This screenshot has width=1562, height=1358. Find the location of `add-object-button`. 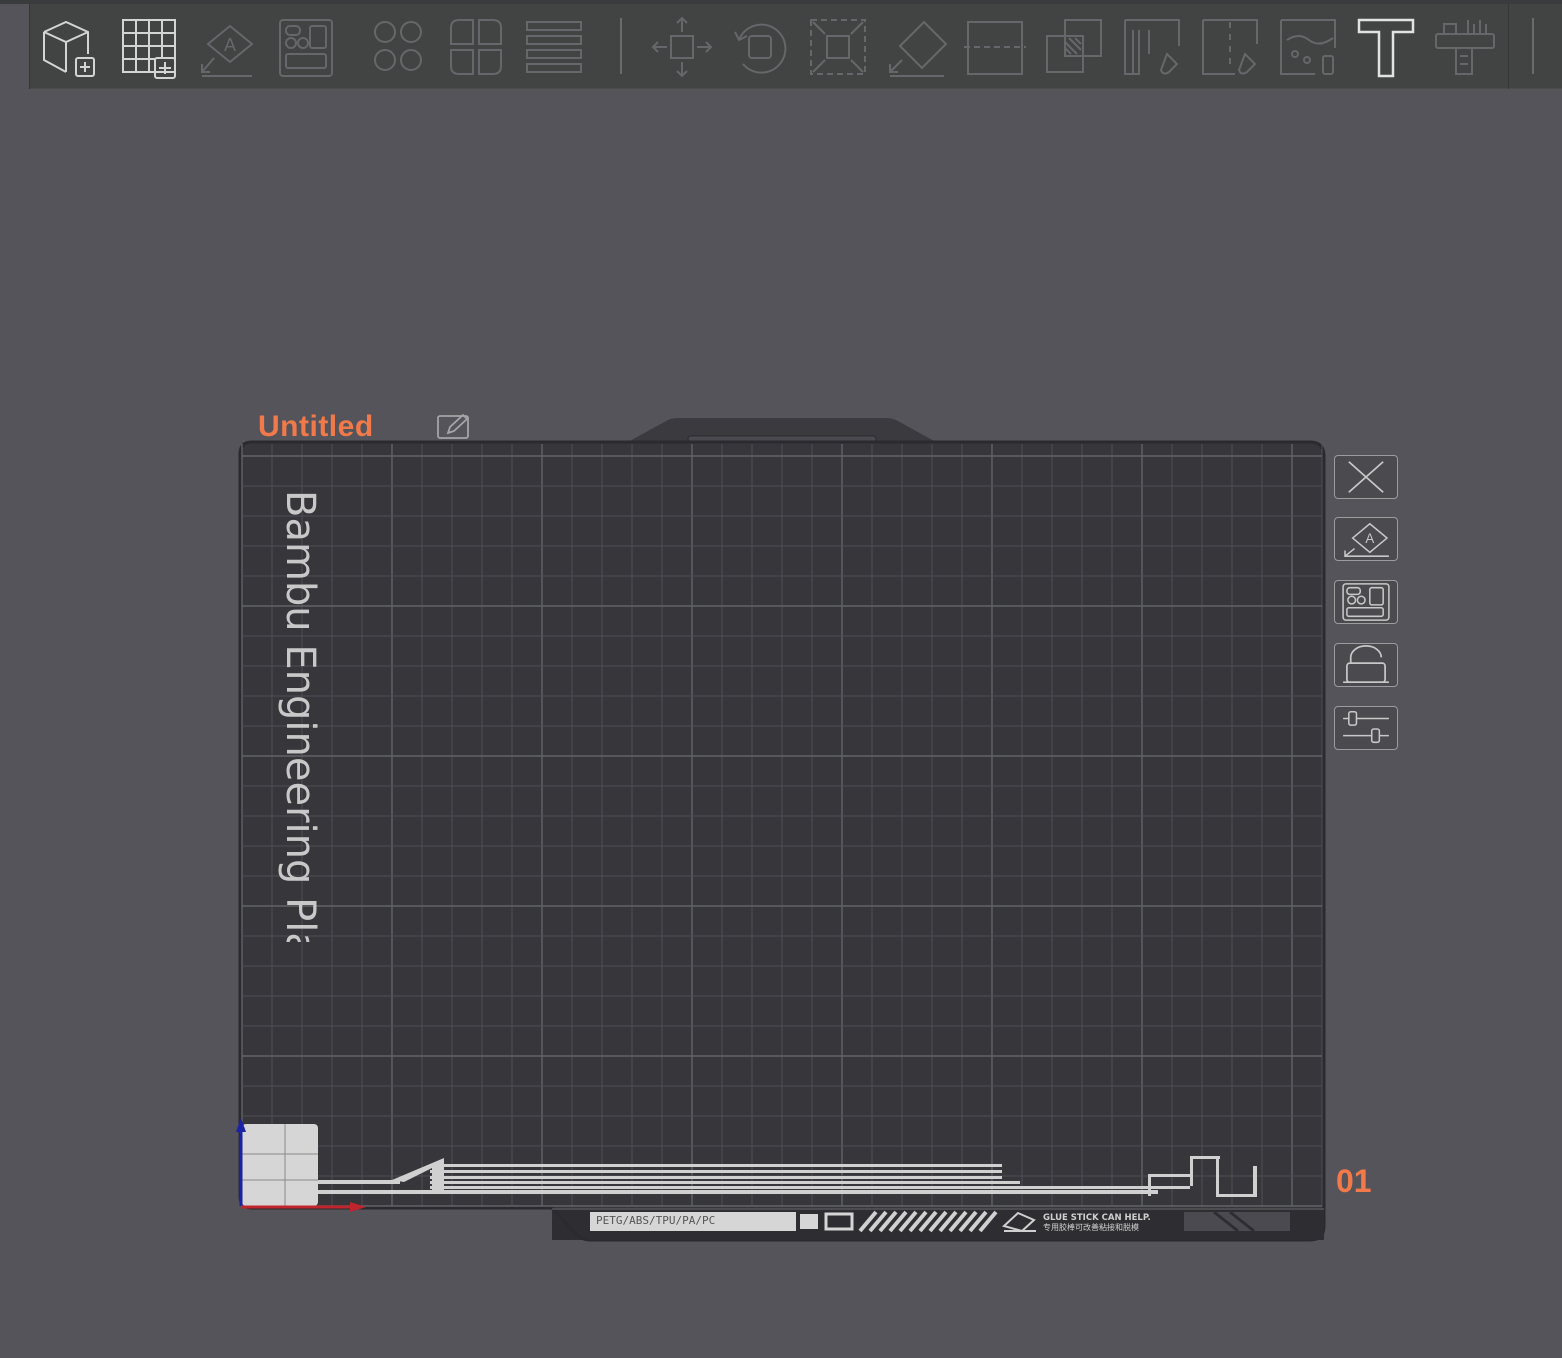

add-object-button is located at coordinates (69, 47).